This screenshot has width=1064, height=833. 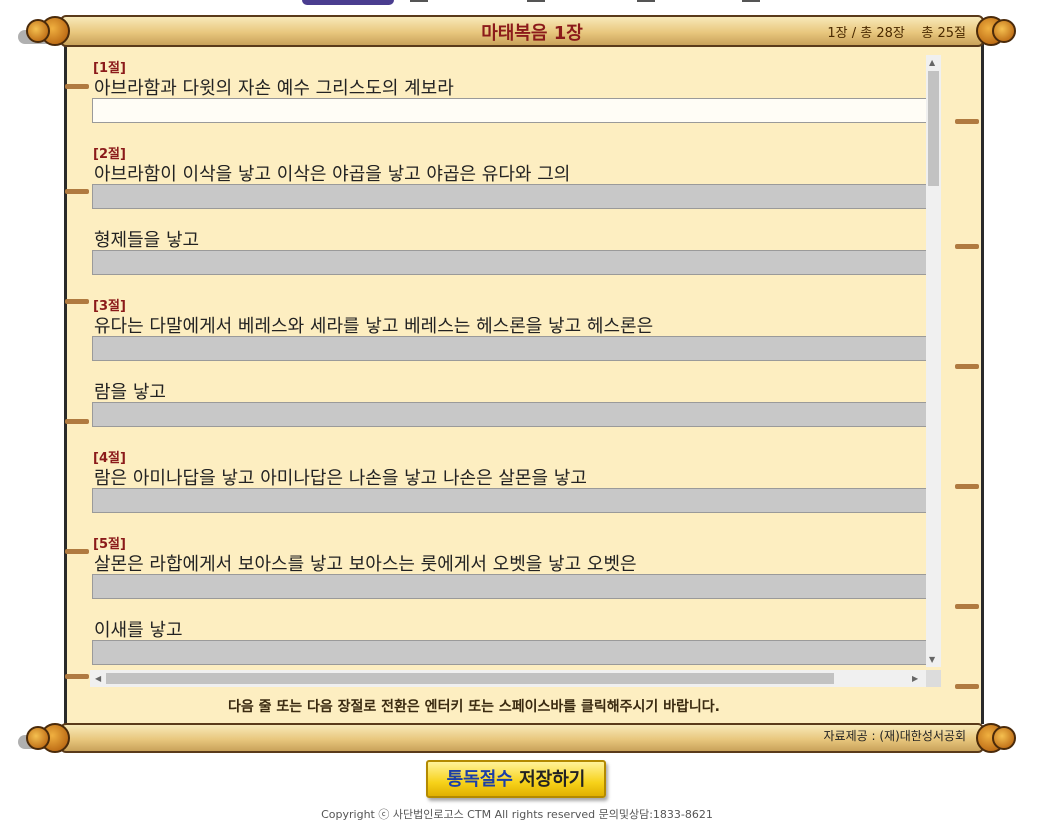 I want to click on top-nav-remnant, so click(x=532, y=4).